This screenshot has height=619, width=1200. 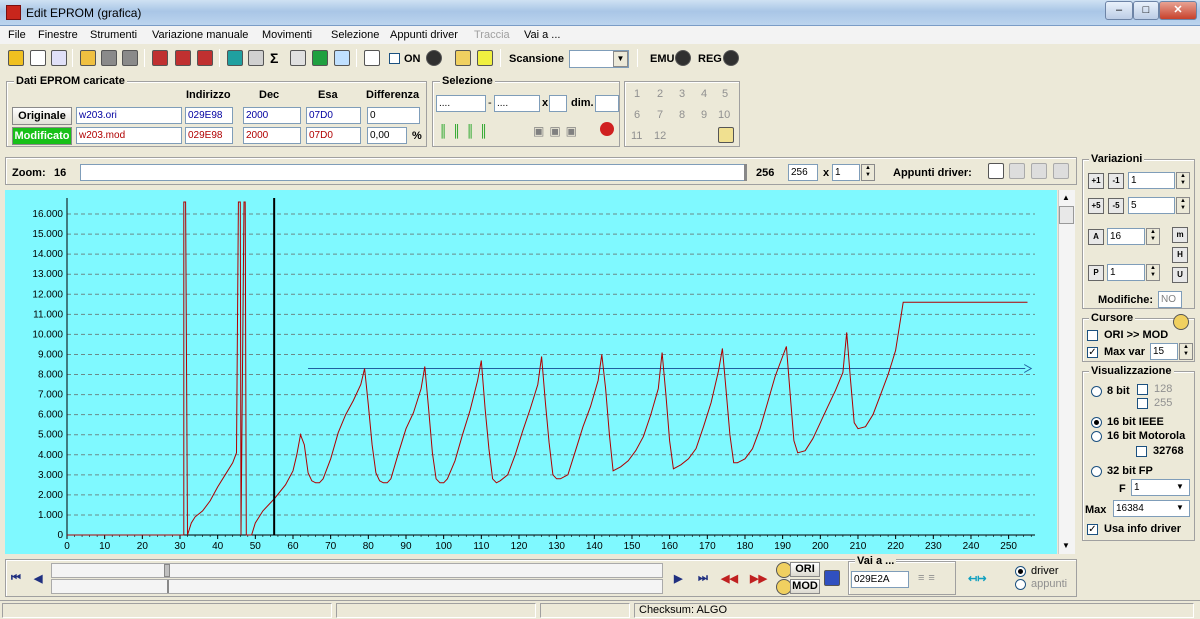 I want to click on step-3-spinner: ▲ ▼, so click(x=1153, y=236).